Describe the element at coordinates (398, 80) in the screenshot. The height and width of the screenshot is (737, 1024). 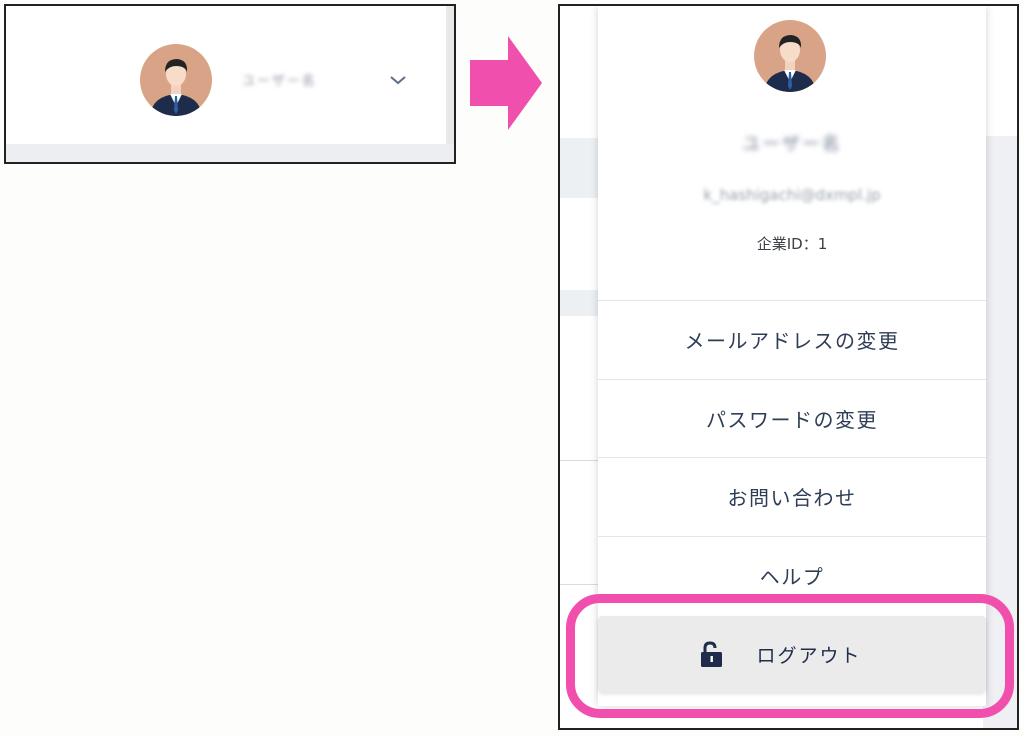
I see `chevron-down-icon` at that location.